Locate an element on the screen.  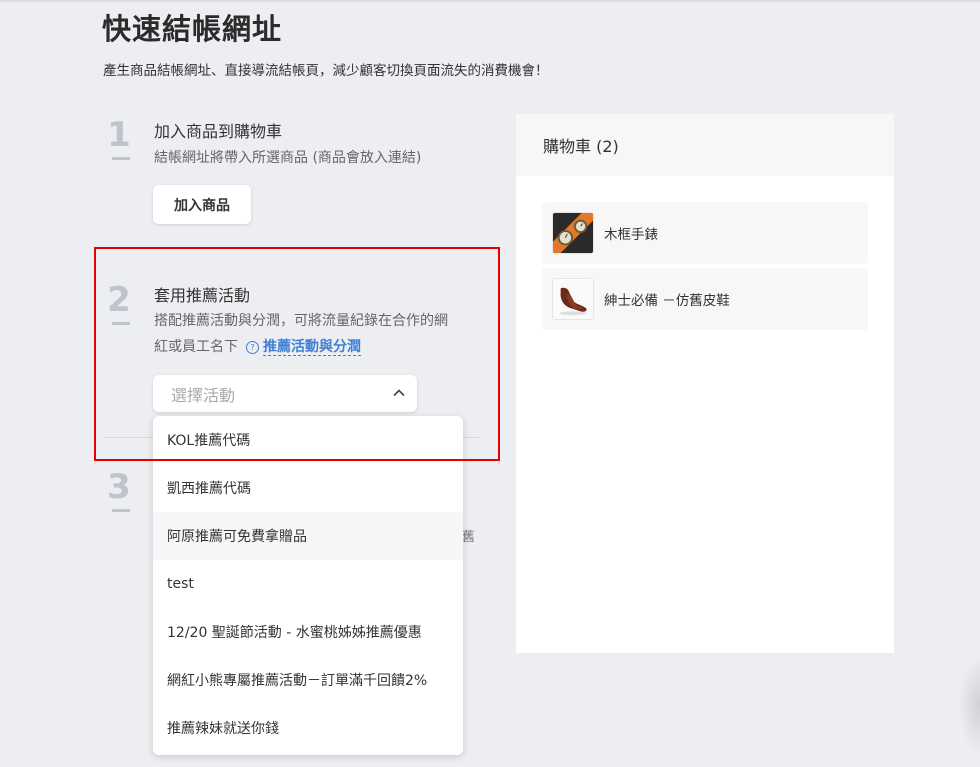
dropdown-option: test is located at coordinates (308, 584).